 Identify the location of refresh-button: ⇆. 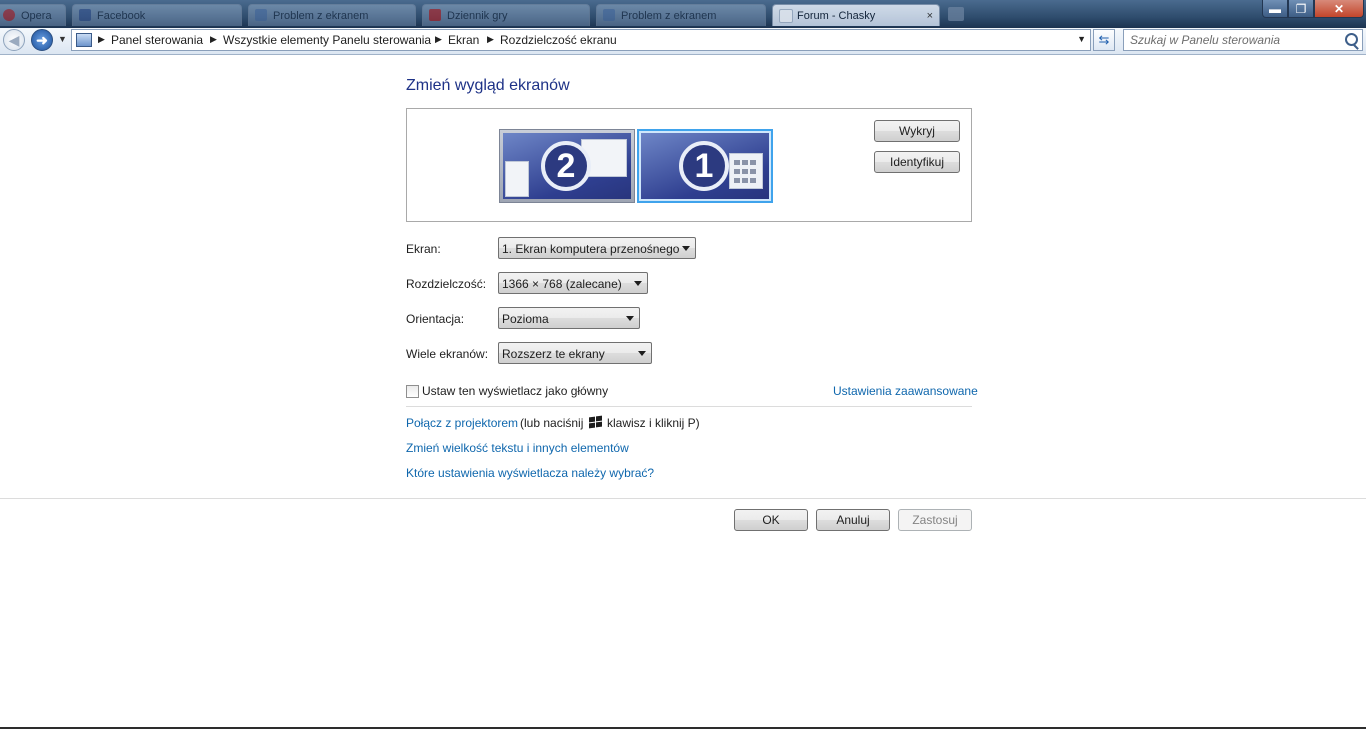
(1104, 40).